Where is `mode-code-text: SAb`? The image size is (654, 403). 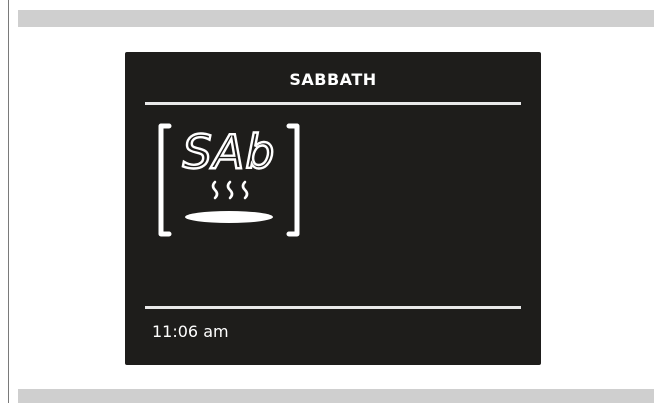
mode-code-text: SAb is located at coordinates (229, 152).